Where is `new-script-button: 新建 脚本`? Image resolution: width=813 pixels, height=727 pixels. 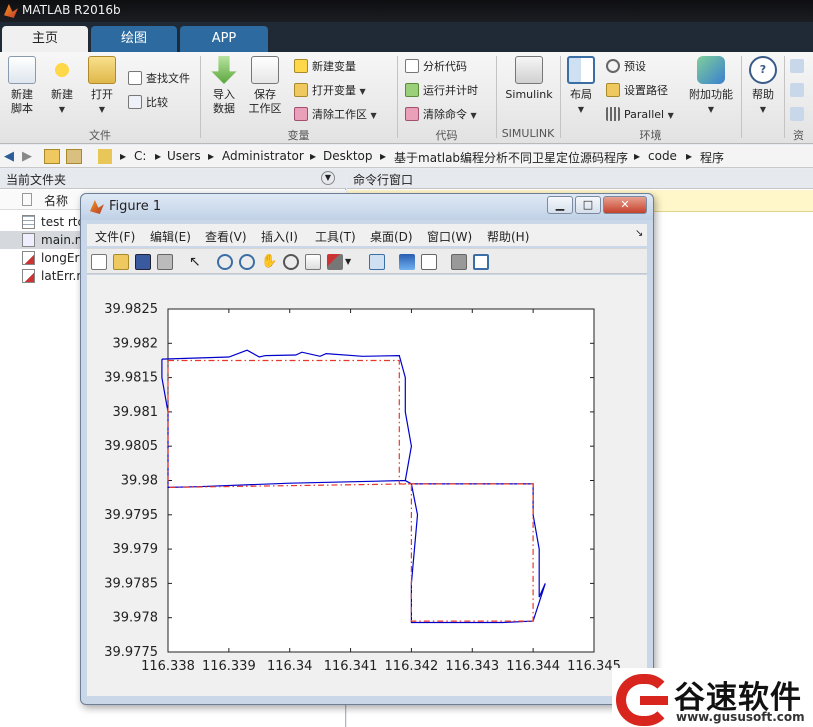 new-script-button: 新建 脚本 is located at coordinates (22, 86).